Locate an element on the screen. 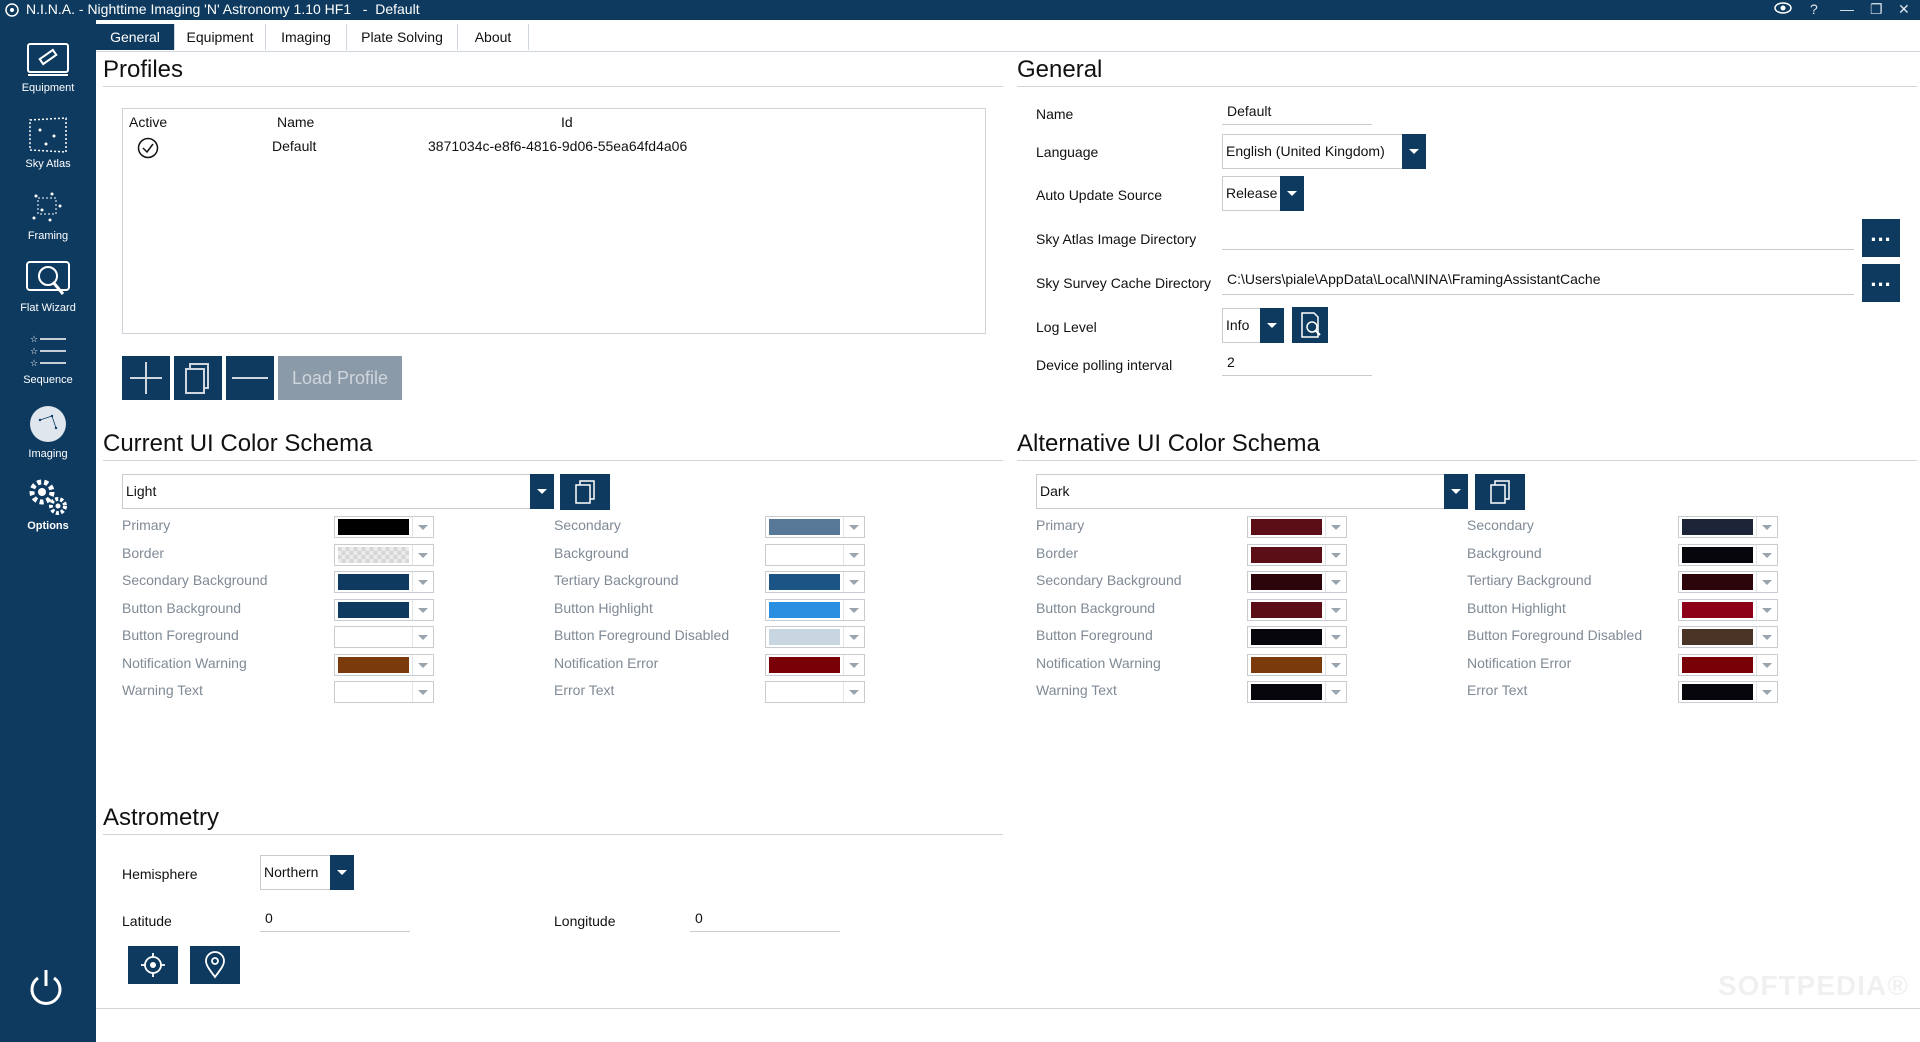 Image resolution: width=1920 pixels, height=1042 pixels. sky-atlas-dir-field is located at coordinates (1538, 238).